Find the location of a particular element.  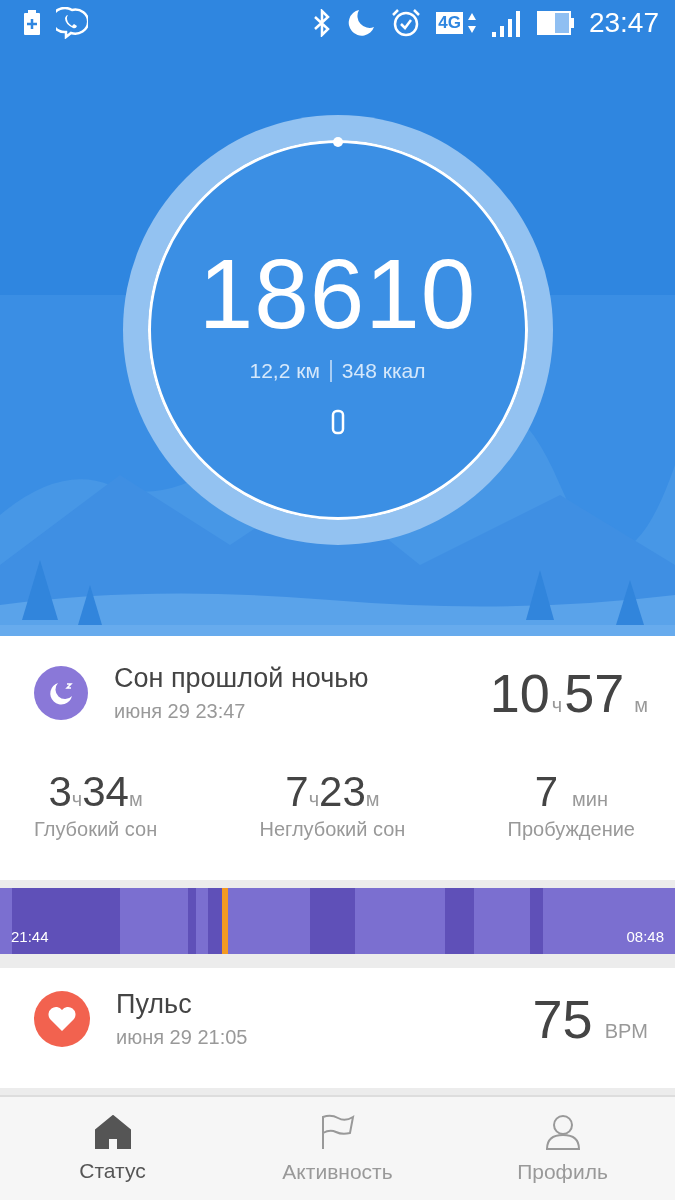

nav-tab: Профиль is located at coordinates (562, 1148).